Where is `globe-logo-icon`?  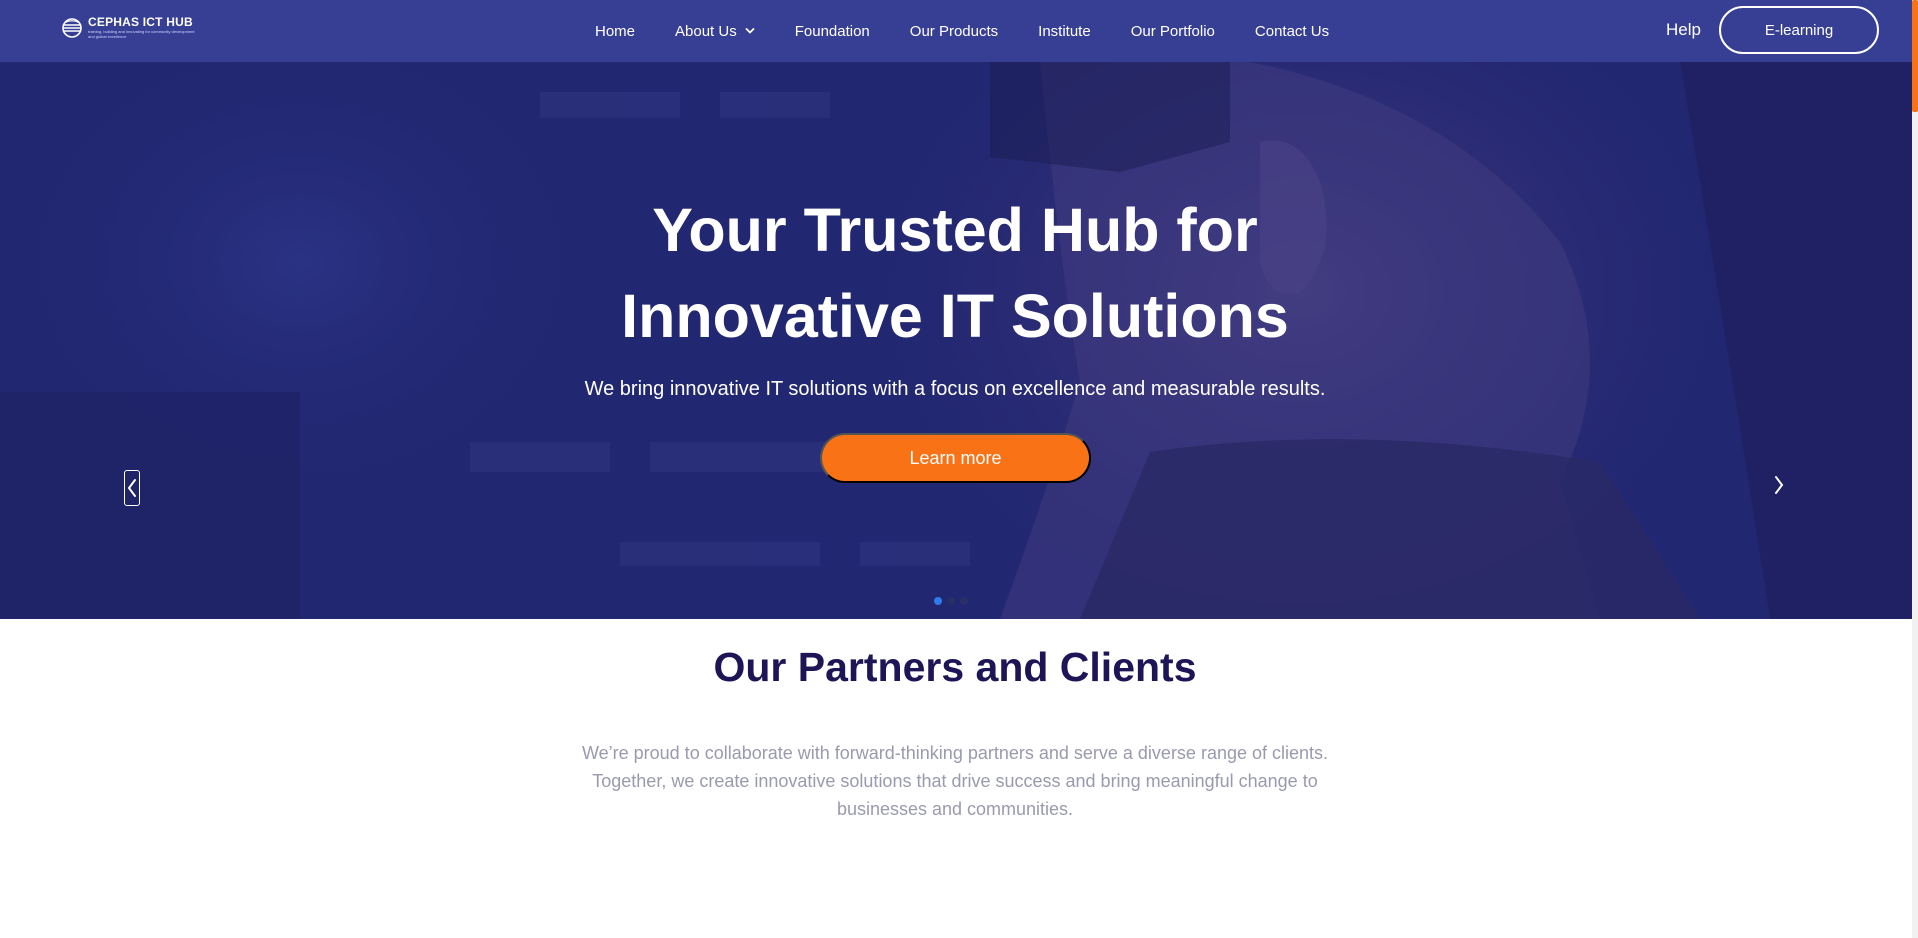
globe-logo-icon is located at coordinates (72, 27).